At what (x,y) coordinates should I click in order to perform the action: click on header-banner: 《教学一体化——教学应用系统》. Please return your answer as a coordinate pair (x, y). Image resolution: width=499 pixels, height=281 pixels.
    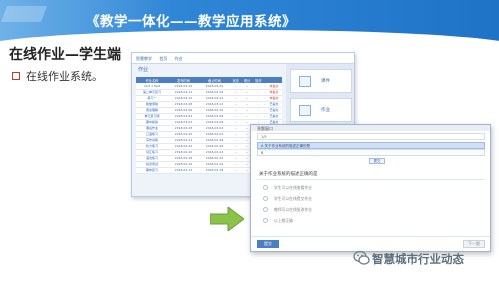
    Looking at the image, I should click on (249, 20).